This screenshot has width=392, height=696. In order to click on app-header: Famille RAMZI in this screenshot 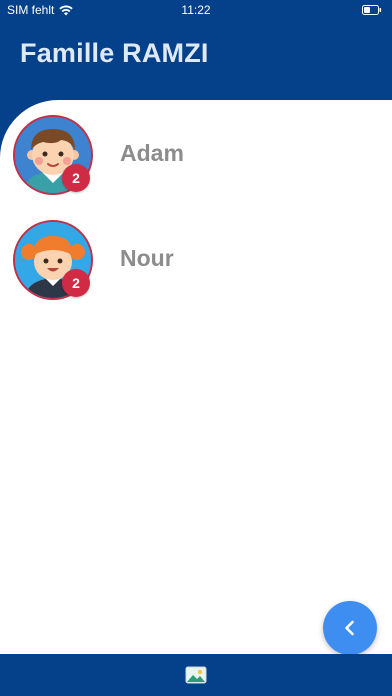, I will do `click(196, 61)`.